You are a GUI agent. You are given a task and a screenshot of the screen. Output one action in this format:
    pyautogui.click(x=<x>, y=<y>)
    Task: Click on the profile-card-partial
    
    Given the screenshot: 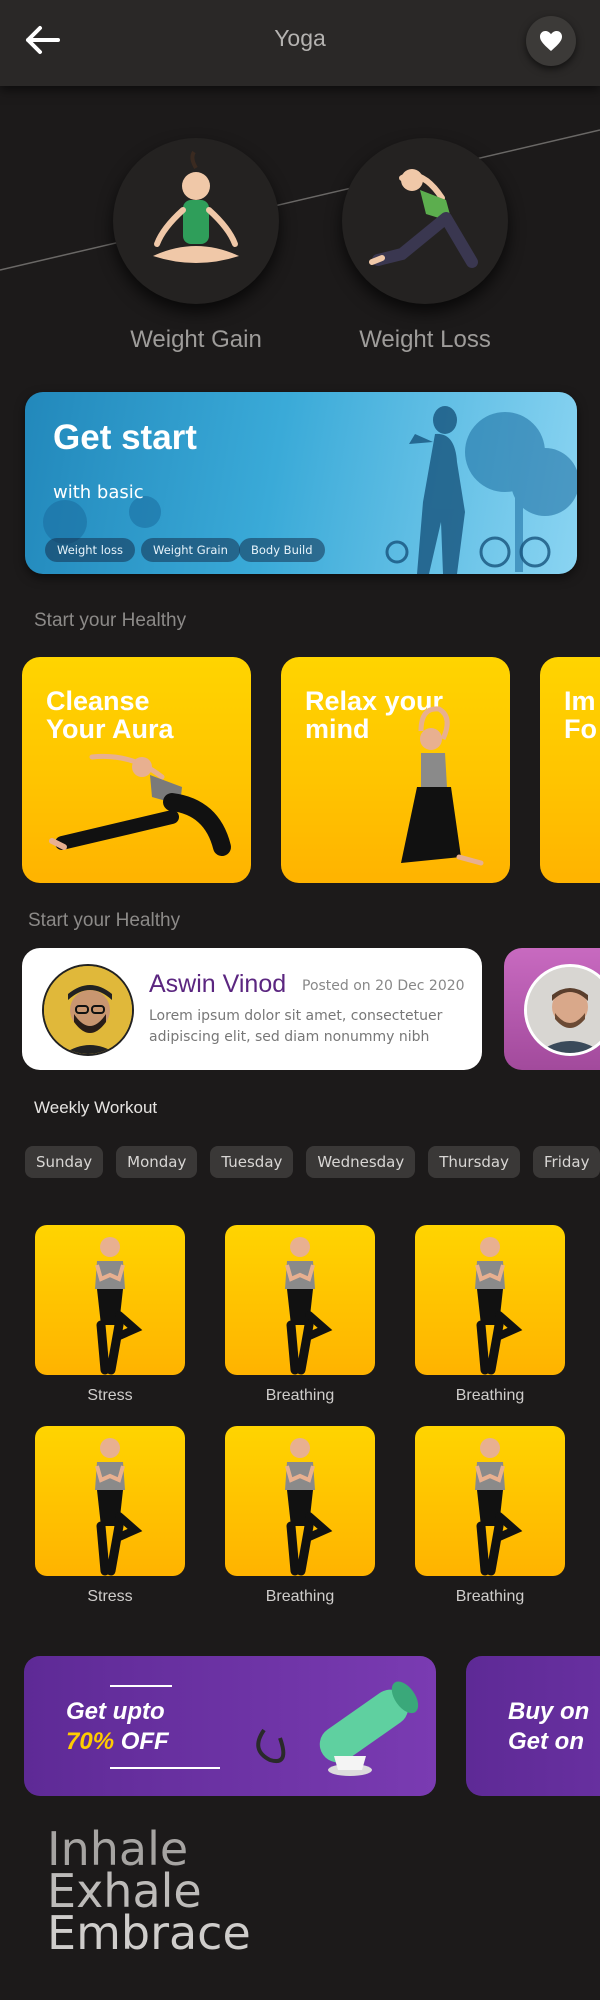 What is the action you would take?
    pyautogui.click(x=552, y=1009)
    